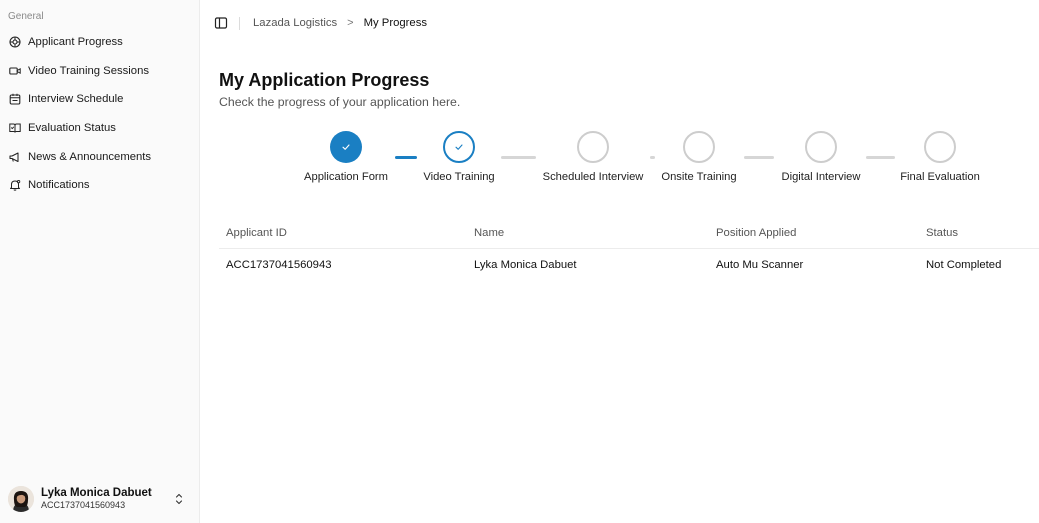 Image resolution: width=1039 pixels, height=523 pixels. I want to click on breadcrumb: Lazada Logistics > My Progress, so click(340, 23).